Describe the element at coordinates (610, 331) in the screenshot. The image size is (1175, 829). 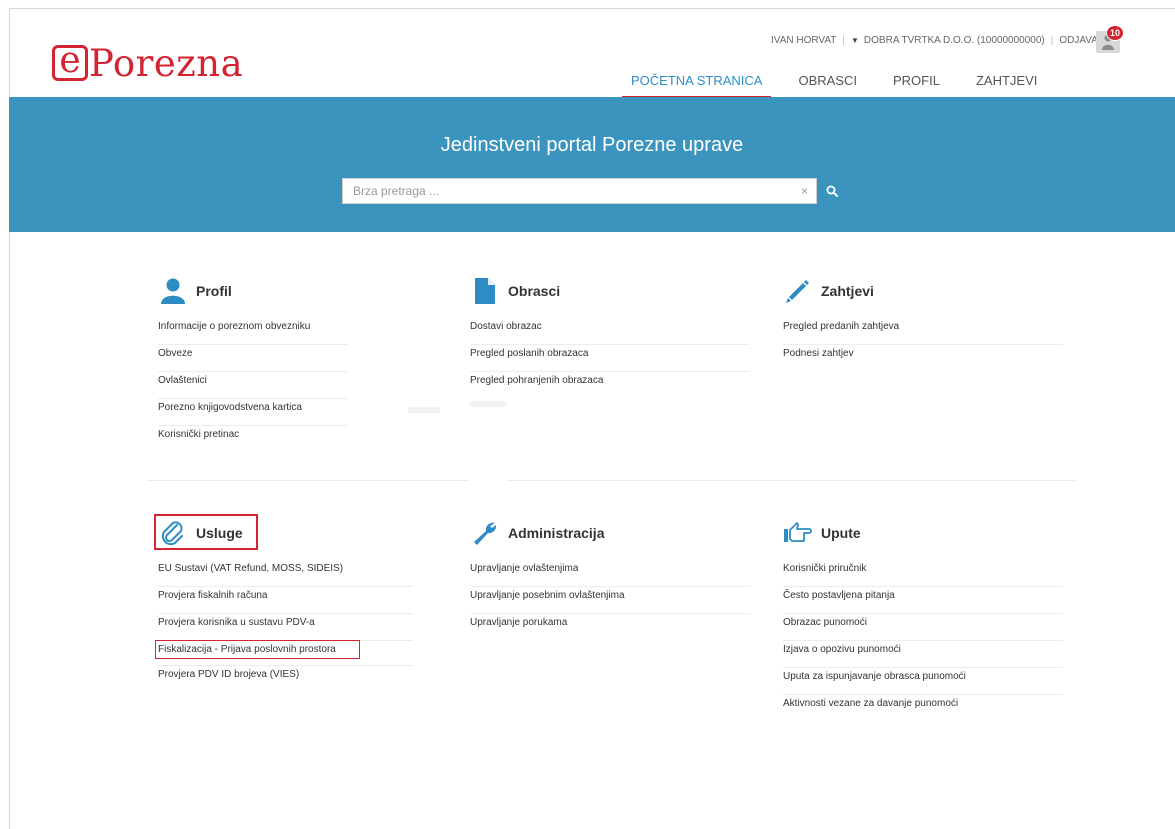
I see `link-dostavi-obrazac: Dostavi obrazac` at that location.